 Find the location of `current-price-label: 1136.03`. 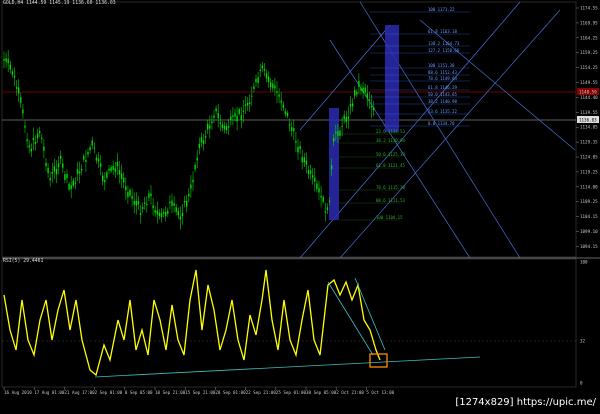

current-price-label: 1136.03 is located at coordinates (588, 120).